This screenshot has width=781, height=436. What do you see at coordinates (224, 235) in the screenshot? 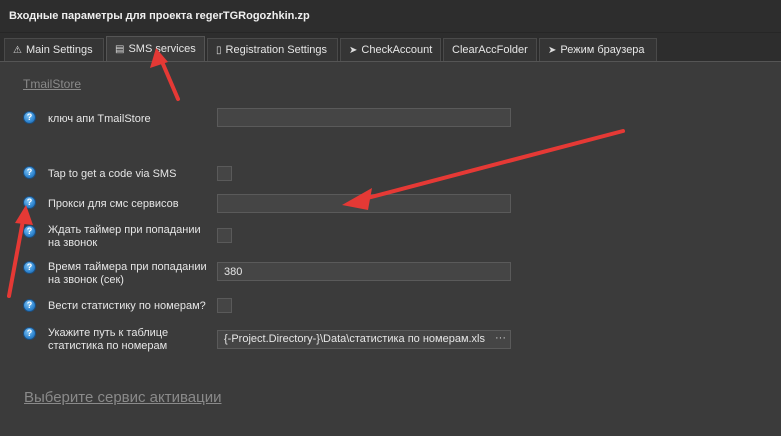
I see `wait-timer-checkbox` at bounding box center [224, 235].